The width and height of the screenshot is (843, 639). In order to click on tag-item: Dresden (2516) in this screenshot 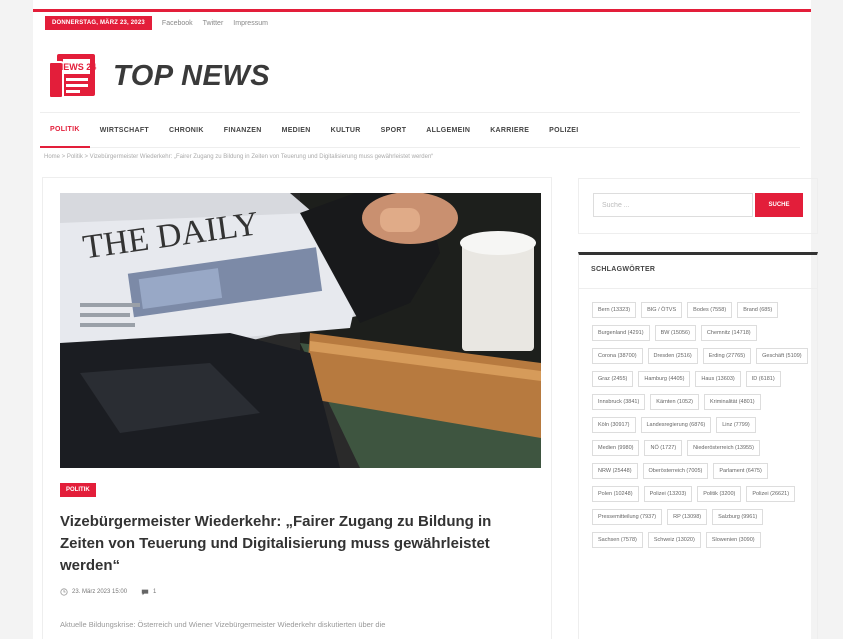, I will do `click(672, 356)`.